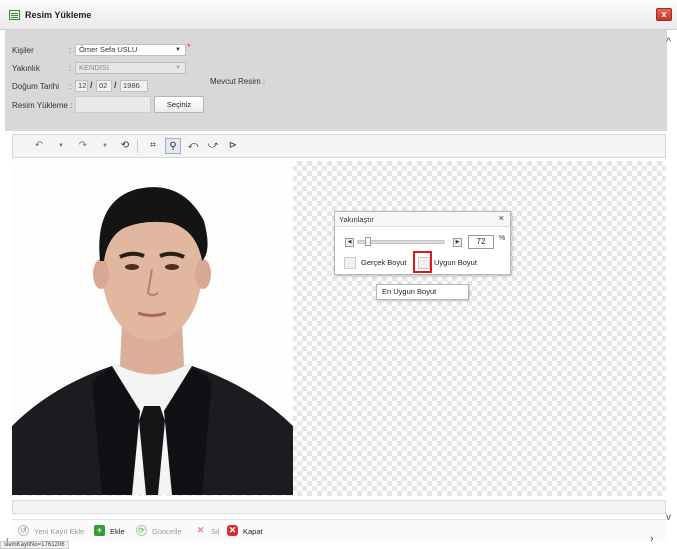 This screenshot has width=677, height=549. What do you see at coordinates (350, 263) in the screenshot?
I see `real-size-checkbox` at bounding box center [350, 263].